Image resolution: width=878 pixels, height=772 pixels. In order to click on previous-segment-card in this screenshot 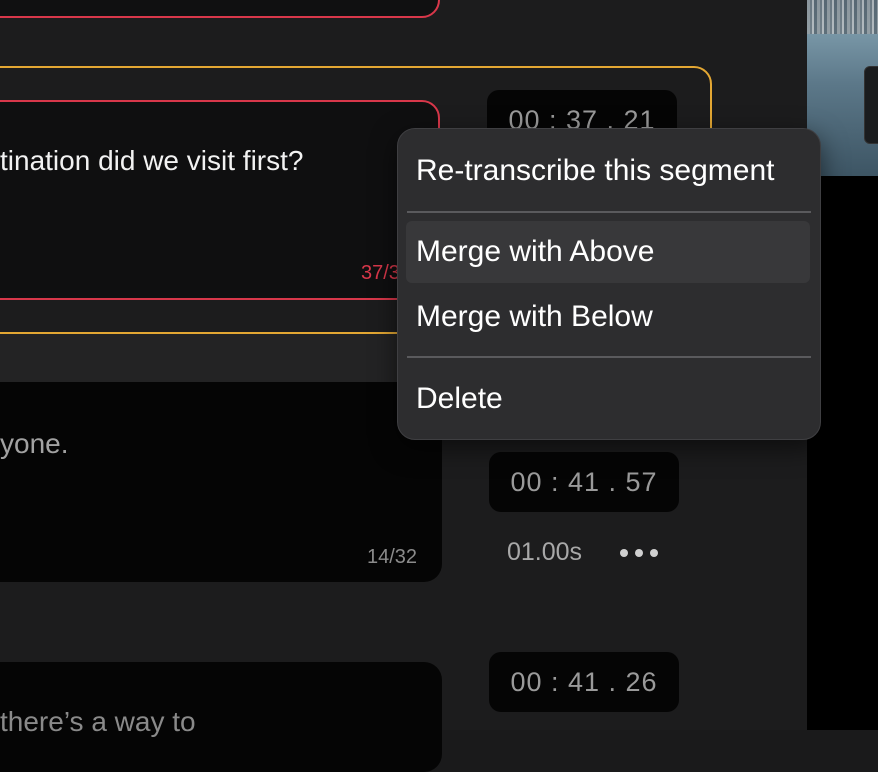, I will do `click(220, 9)`.